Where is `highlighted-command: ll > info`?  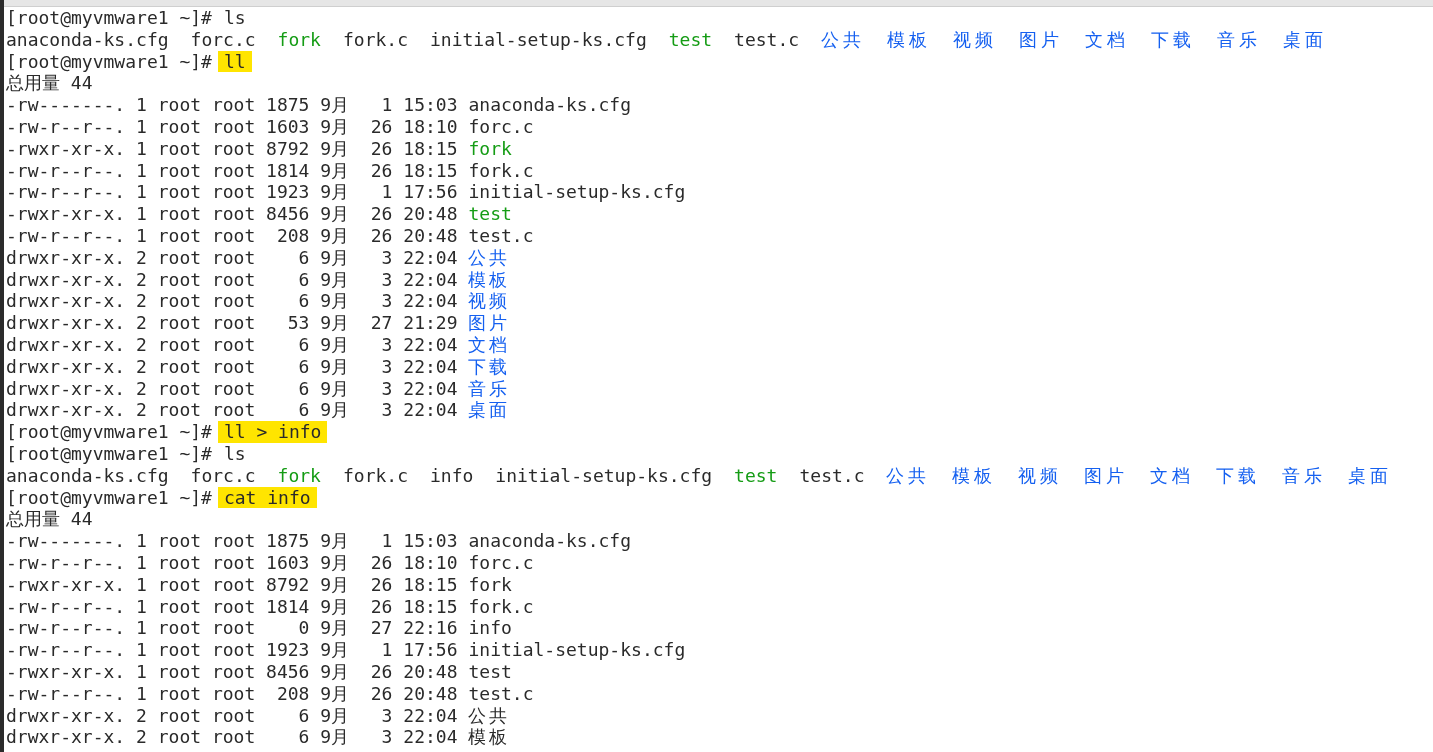 highlighted-command: ll > info is located at coordinates (272, 432).